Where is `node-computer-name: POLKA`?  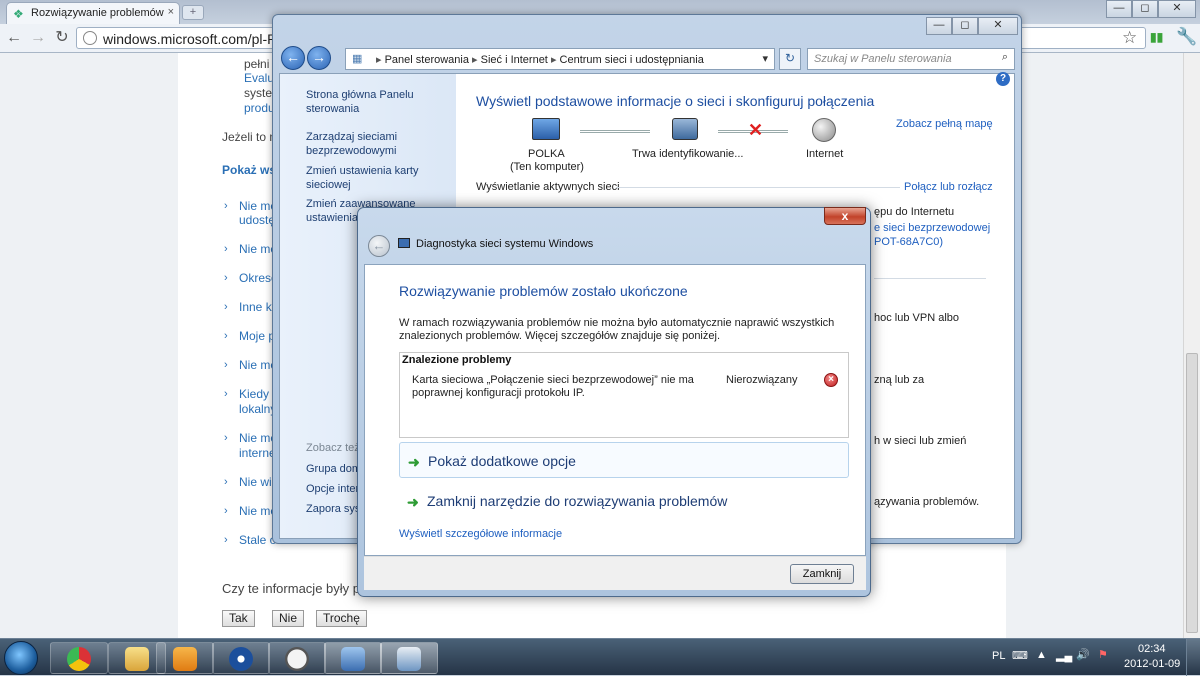 node-computer-name: POLKA is located at coordinates (546, 154).